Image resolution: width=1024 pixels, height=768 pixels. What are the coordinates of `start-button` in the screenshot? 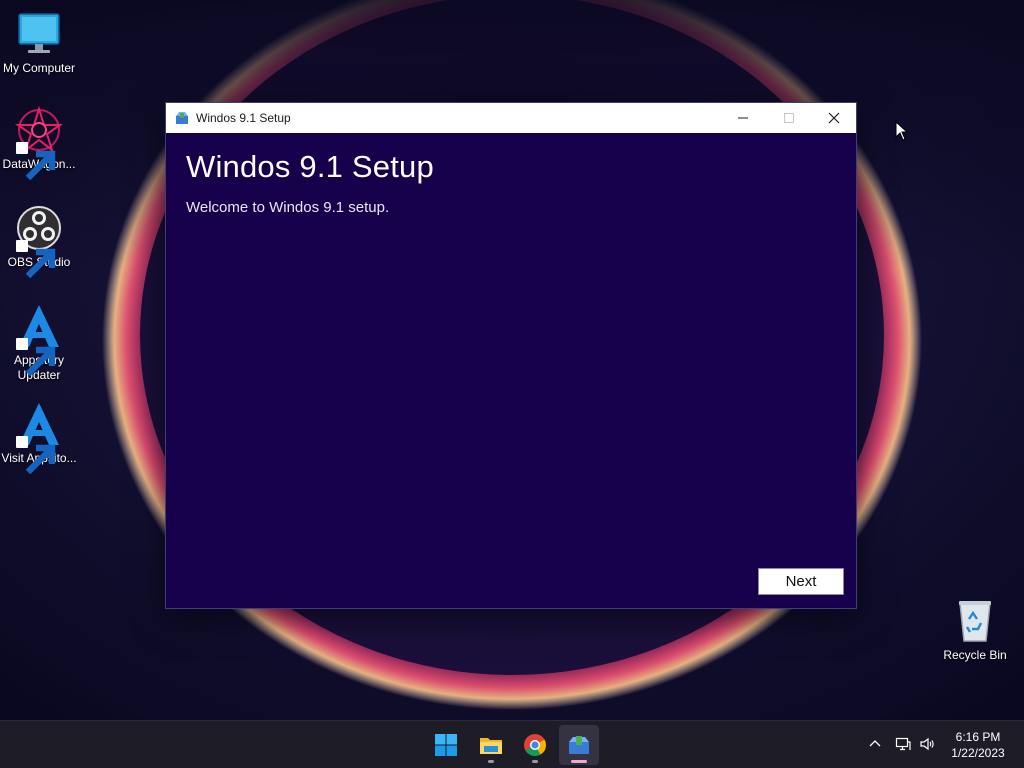 It's located at (446, 745).